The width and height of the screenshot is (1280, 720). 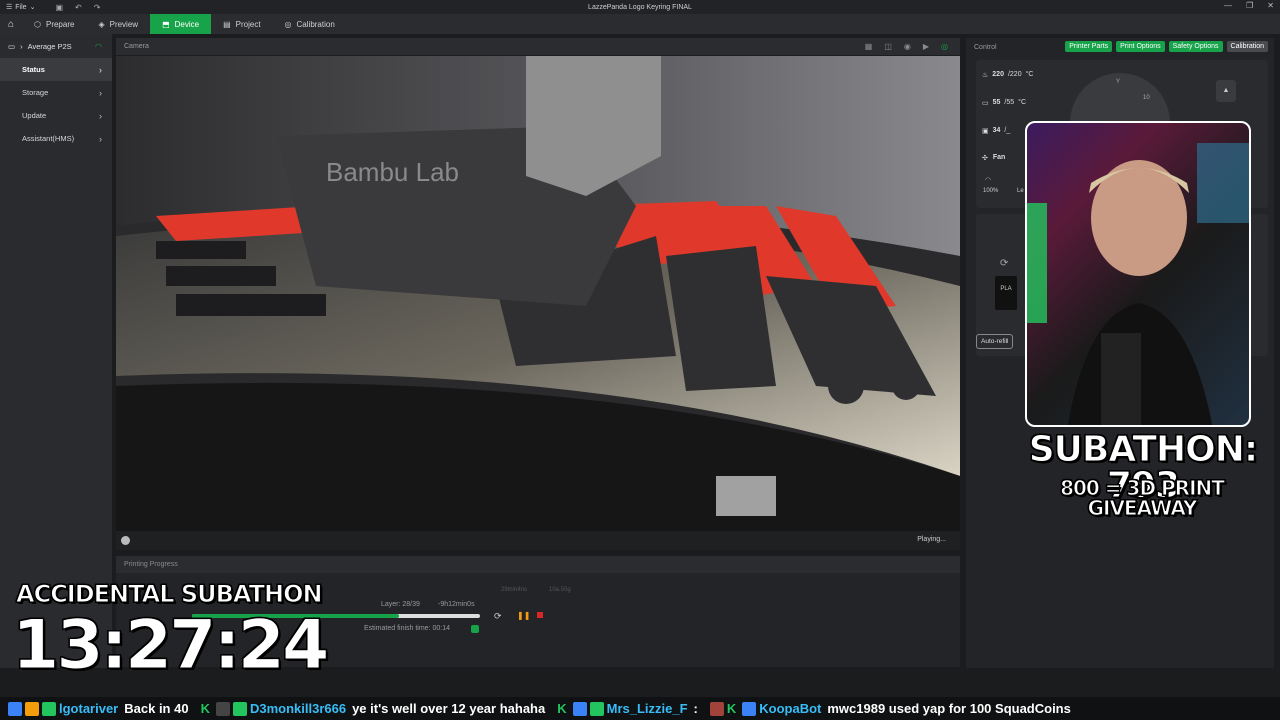 What do you see at coordinates (97, 7) in the screenshot?
I see `redo-icon: ↷` at bounding box center [97, 7].